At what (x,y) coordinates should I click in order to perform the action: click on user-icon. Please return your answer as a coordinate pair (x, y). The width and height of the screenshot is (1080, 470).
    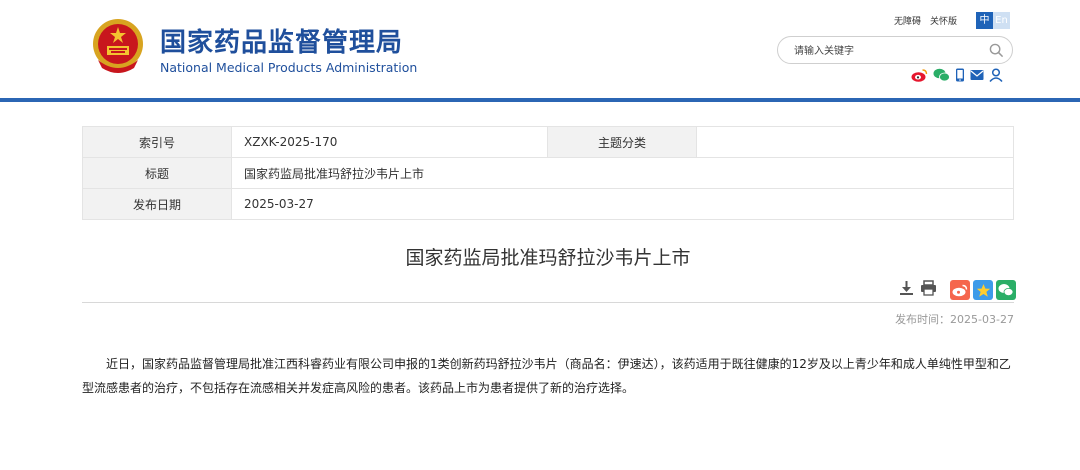
    Looking at the image, I should click on (996, 75).